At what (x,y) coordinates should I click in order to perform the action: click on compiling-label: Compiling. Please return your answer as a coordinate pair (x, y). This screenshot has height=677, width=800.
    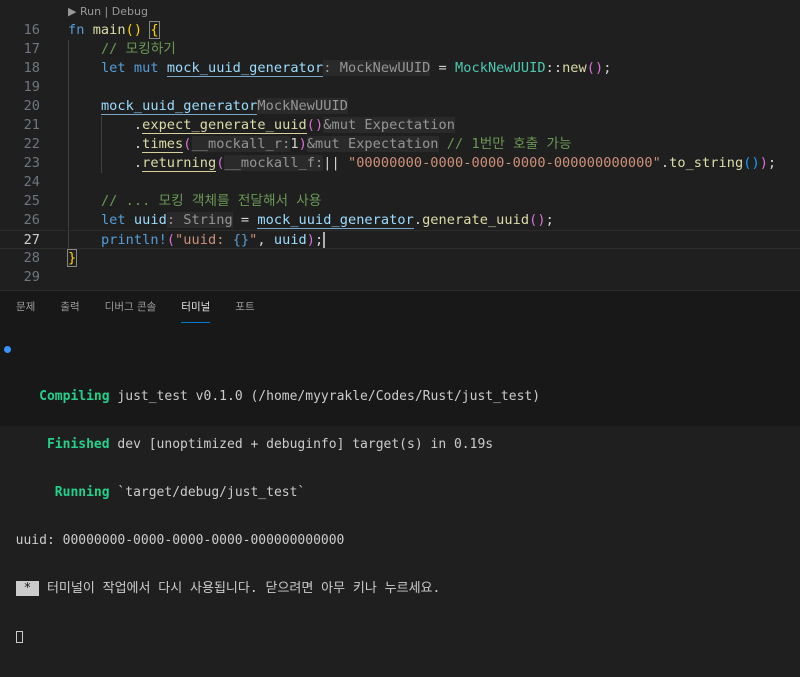
    Looking at the image, I should click on (74, 396).